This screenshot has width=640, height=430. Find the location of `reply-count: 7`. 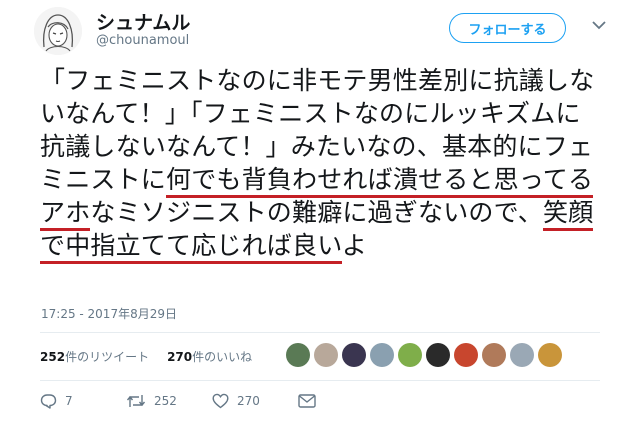

reply-count: 7 is located at coordinates (69, 401).